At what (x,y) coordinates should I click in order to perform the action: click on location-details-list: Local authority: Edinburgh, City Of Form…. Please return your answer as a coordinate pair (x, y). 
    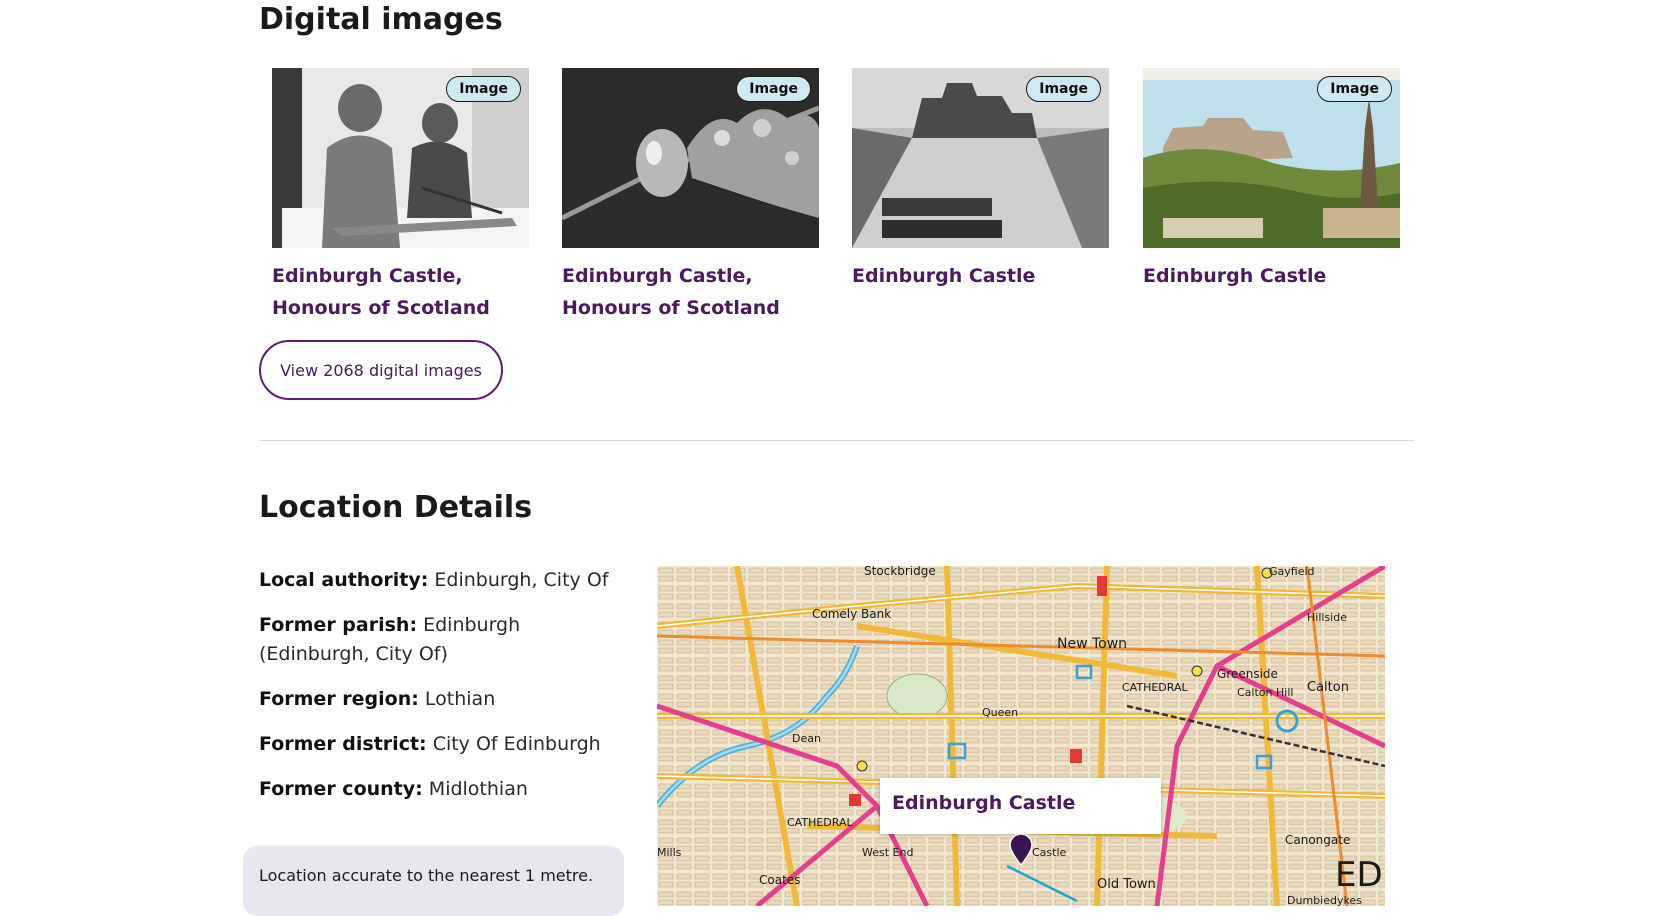
    Looking at the image, I should click on (444, 693).